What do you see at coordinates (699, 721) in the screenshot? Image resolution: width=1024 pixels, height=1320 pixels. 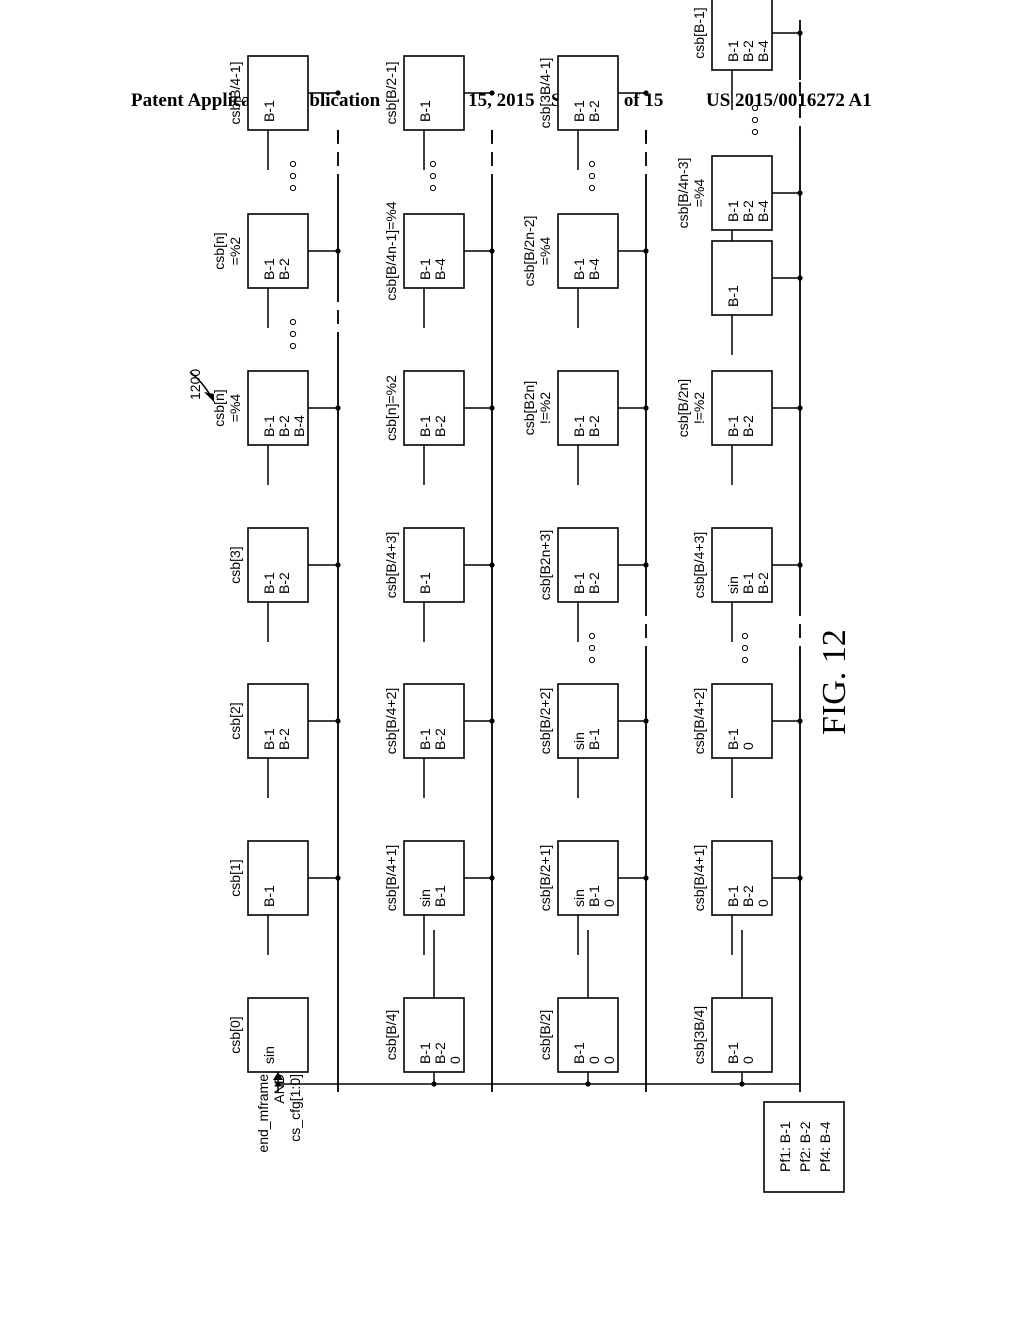 I see `block-label: csb[B/4+2]` at bounding box center [699, 721].